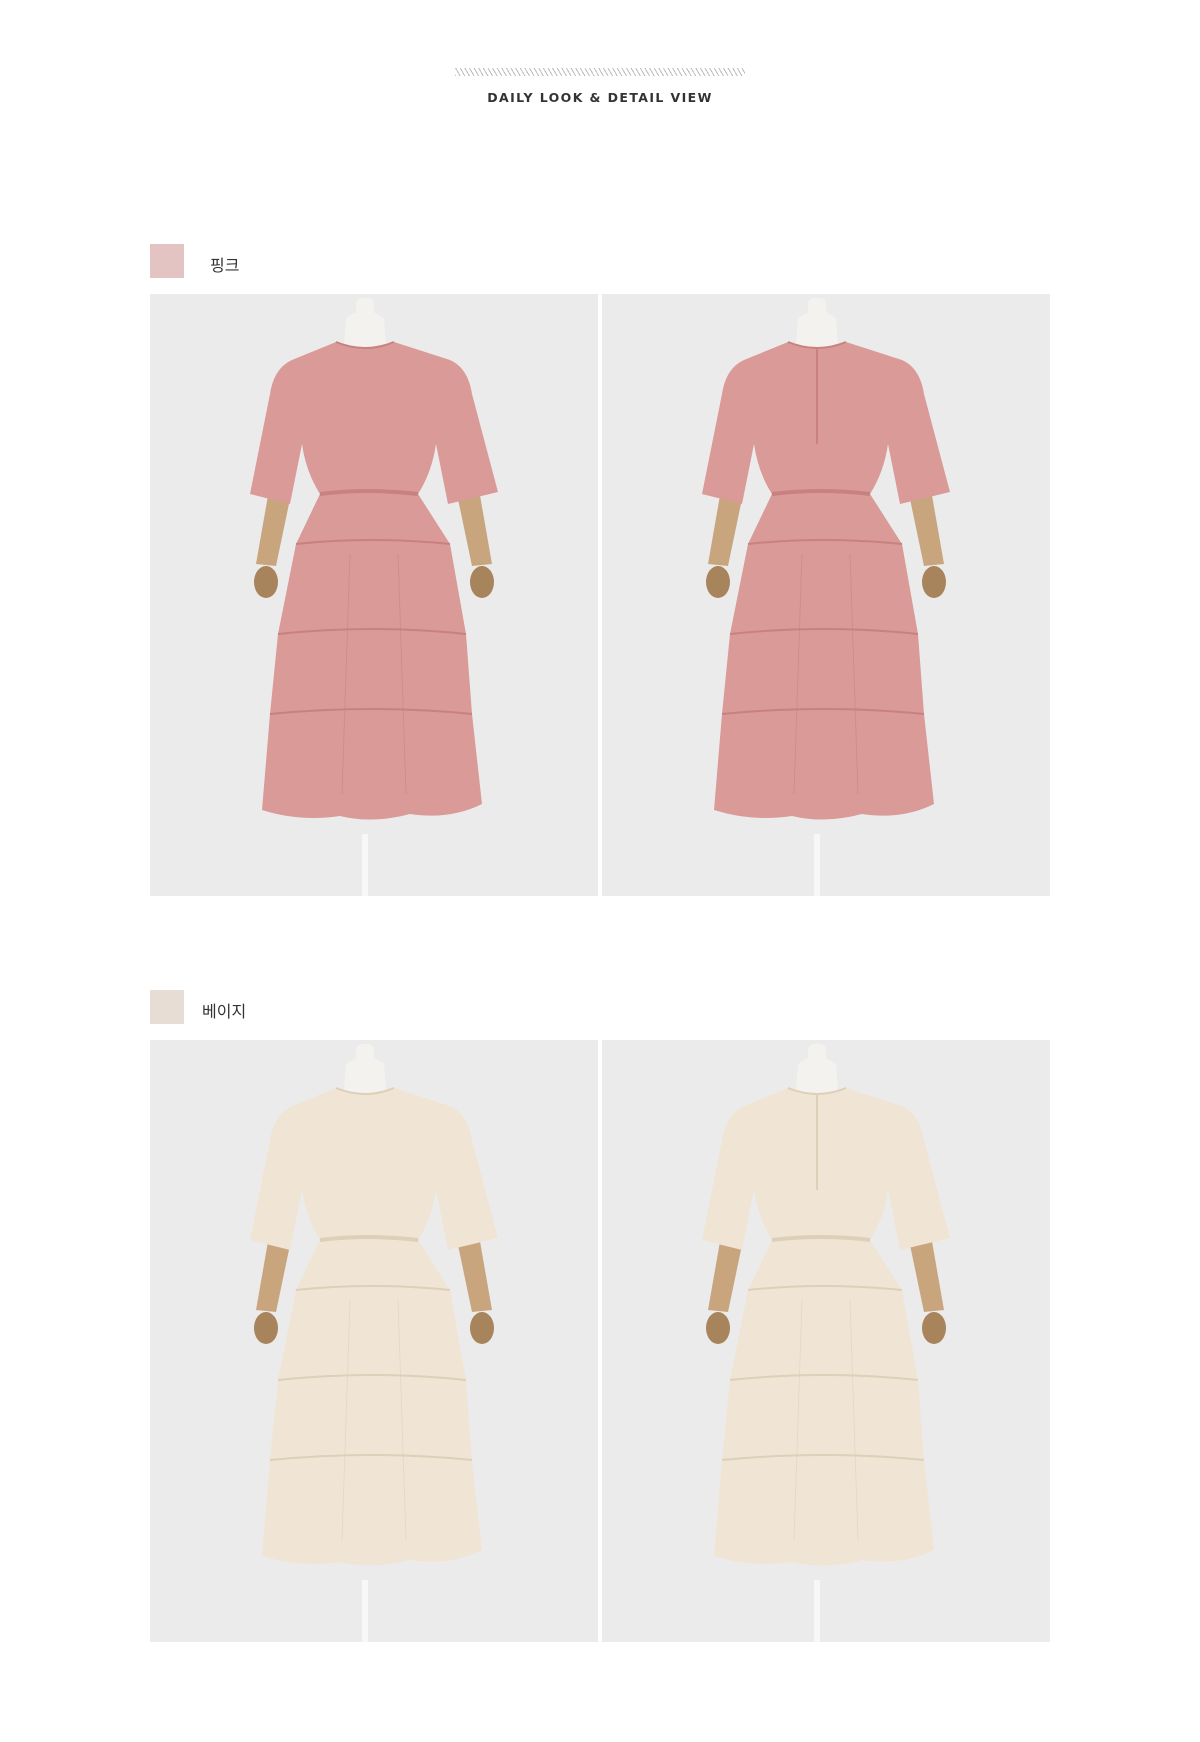  What do you see at coordinates (600, 72) in the screenshot?
I see `slash-divider` at bounding box center [600, 72].